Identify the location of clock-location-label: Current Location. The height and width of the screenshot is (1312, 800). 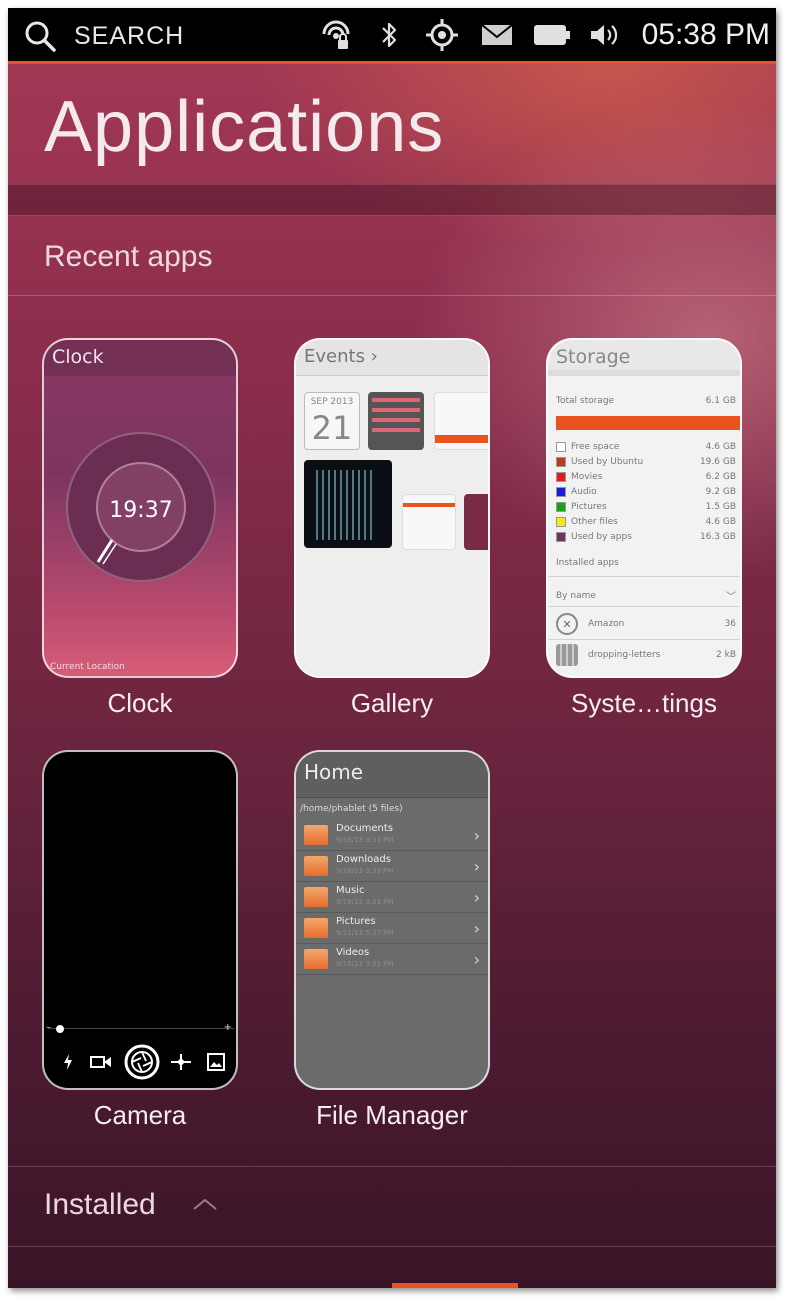
(87, 667).